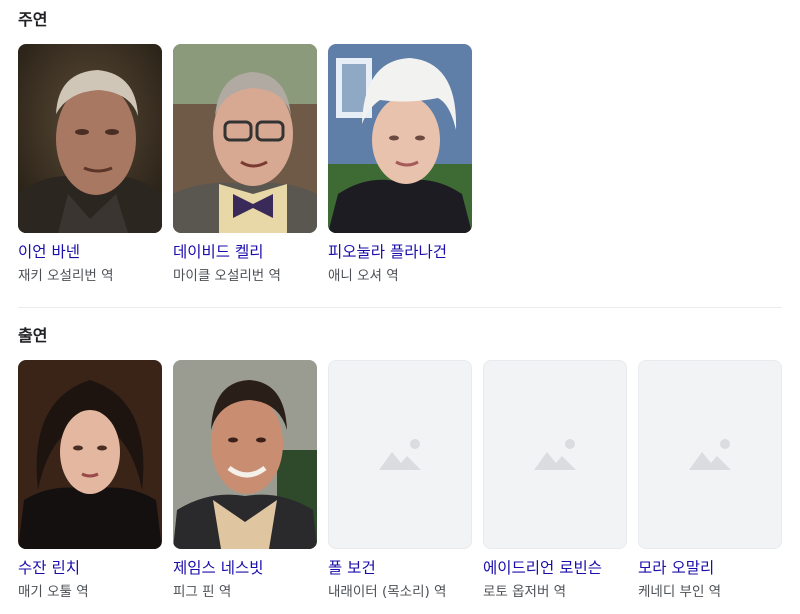 This screenshot has width=800, height=614. I want to click on cast-card: 에이드리언 로빈슨 로토 옵저버 역, so click(555, 480).